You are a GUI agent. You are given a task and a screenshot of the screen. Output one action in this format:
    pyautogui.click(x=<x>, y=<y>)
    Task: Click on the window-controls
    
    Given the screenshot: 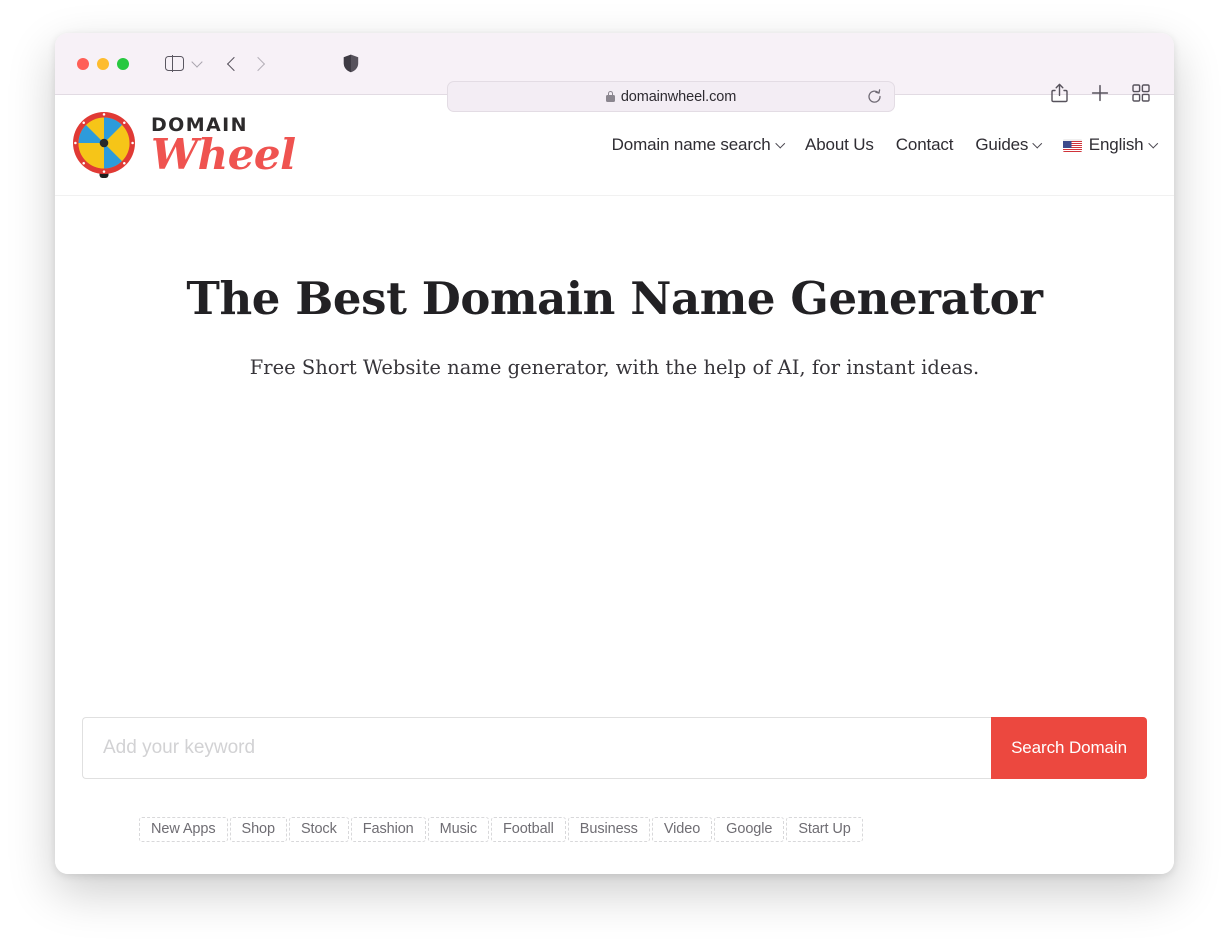 What is the action you would take?
    pyautogui.click(x=103, y=63)
    